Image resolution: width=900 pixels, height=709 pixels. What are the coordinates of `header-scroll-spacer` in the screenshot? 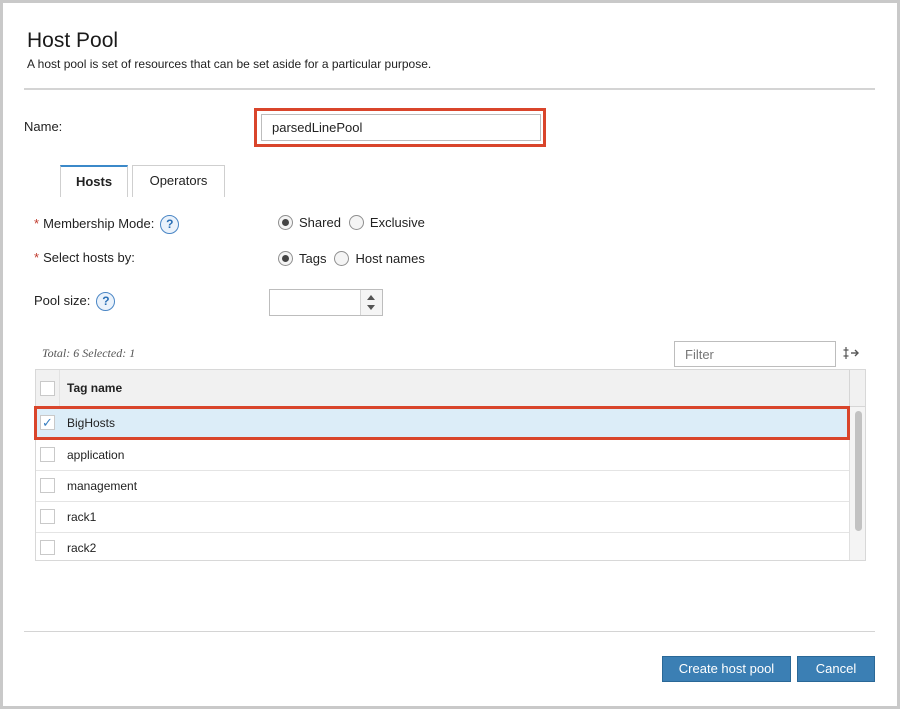 It's located at (857, 388).